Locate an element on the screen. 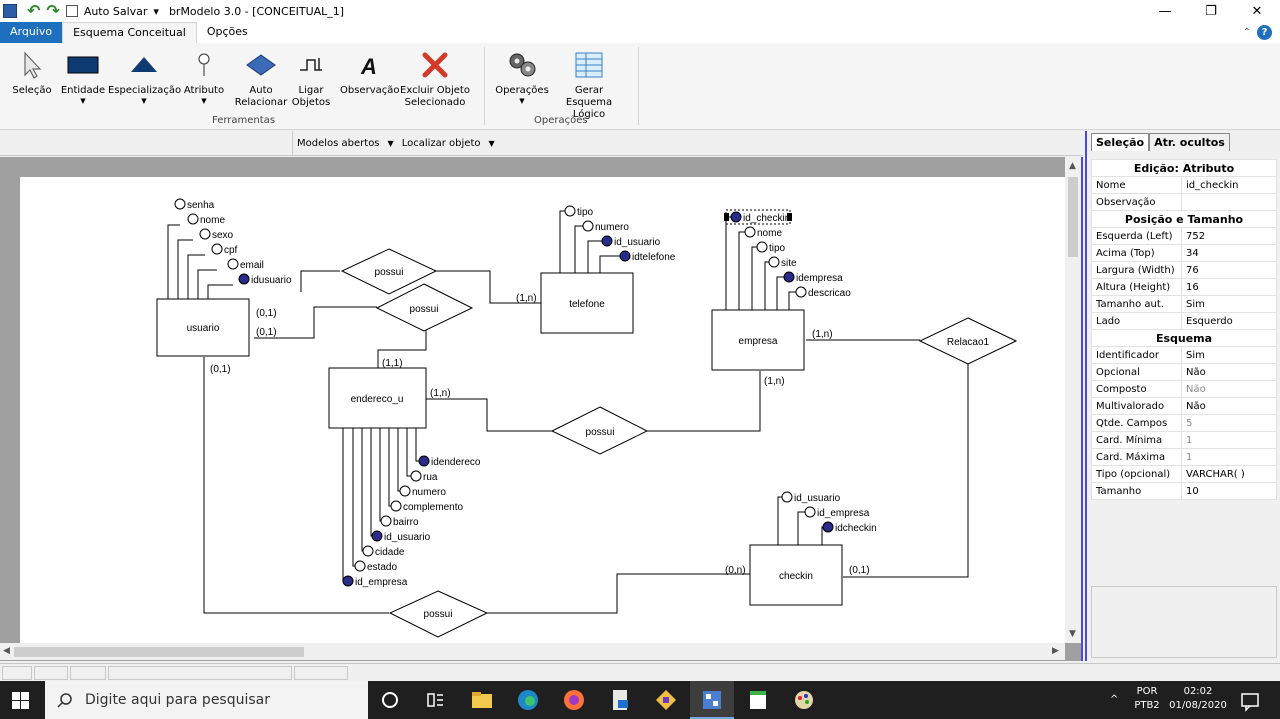 This screenshot has width=1280, height=719. property-row: Qtde. Campos 5 is located at coordinates (1184, 423).